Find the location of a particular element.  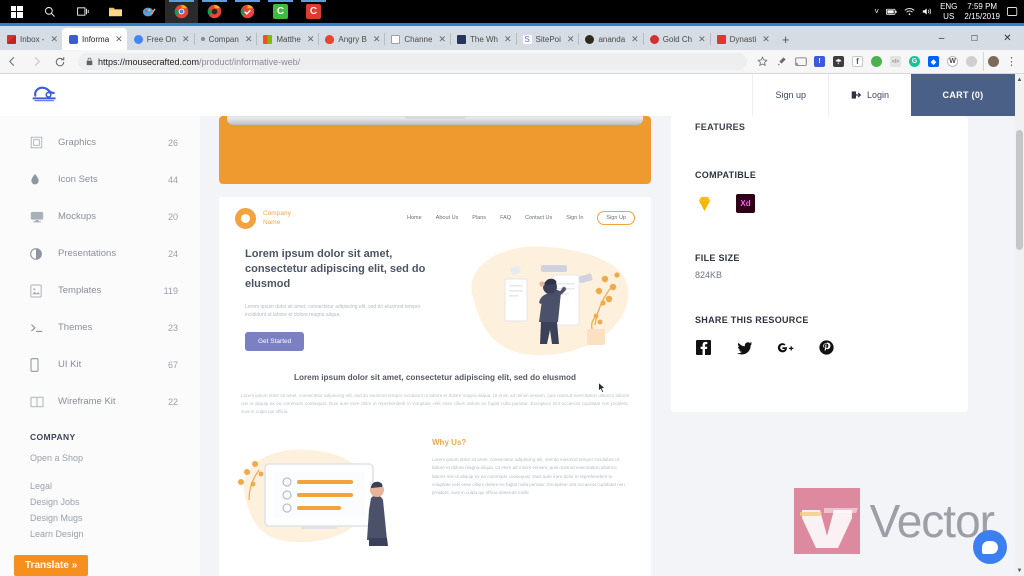

sidebar-link-open-a-shop: Open a Shop is located at coordinates (100, 458).